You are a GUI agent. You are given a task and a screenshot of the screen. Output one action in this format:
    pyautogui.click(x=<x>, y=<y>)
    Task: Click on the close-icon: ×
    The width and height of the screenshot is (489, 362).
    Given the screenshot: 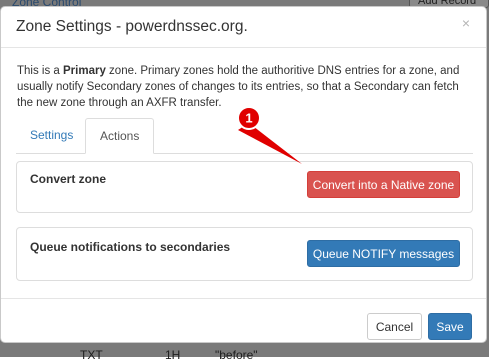 What is the action you would take?
    pyautogui.click(x=466, y=23)
    